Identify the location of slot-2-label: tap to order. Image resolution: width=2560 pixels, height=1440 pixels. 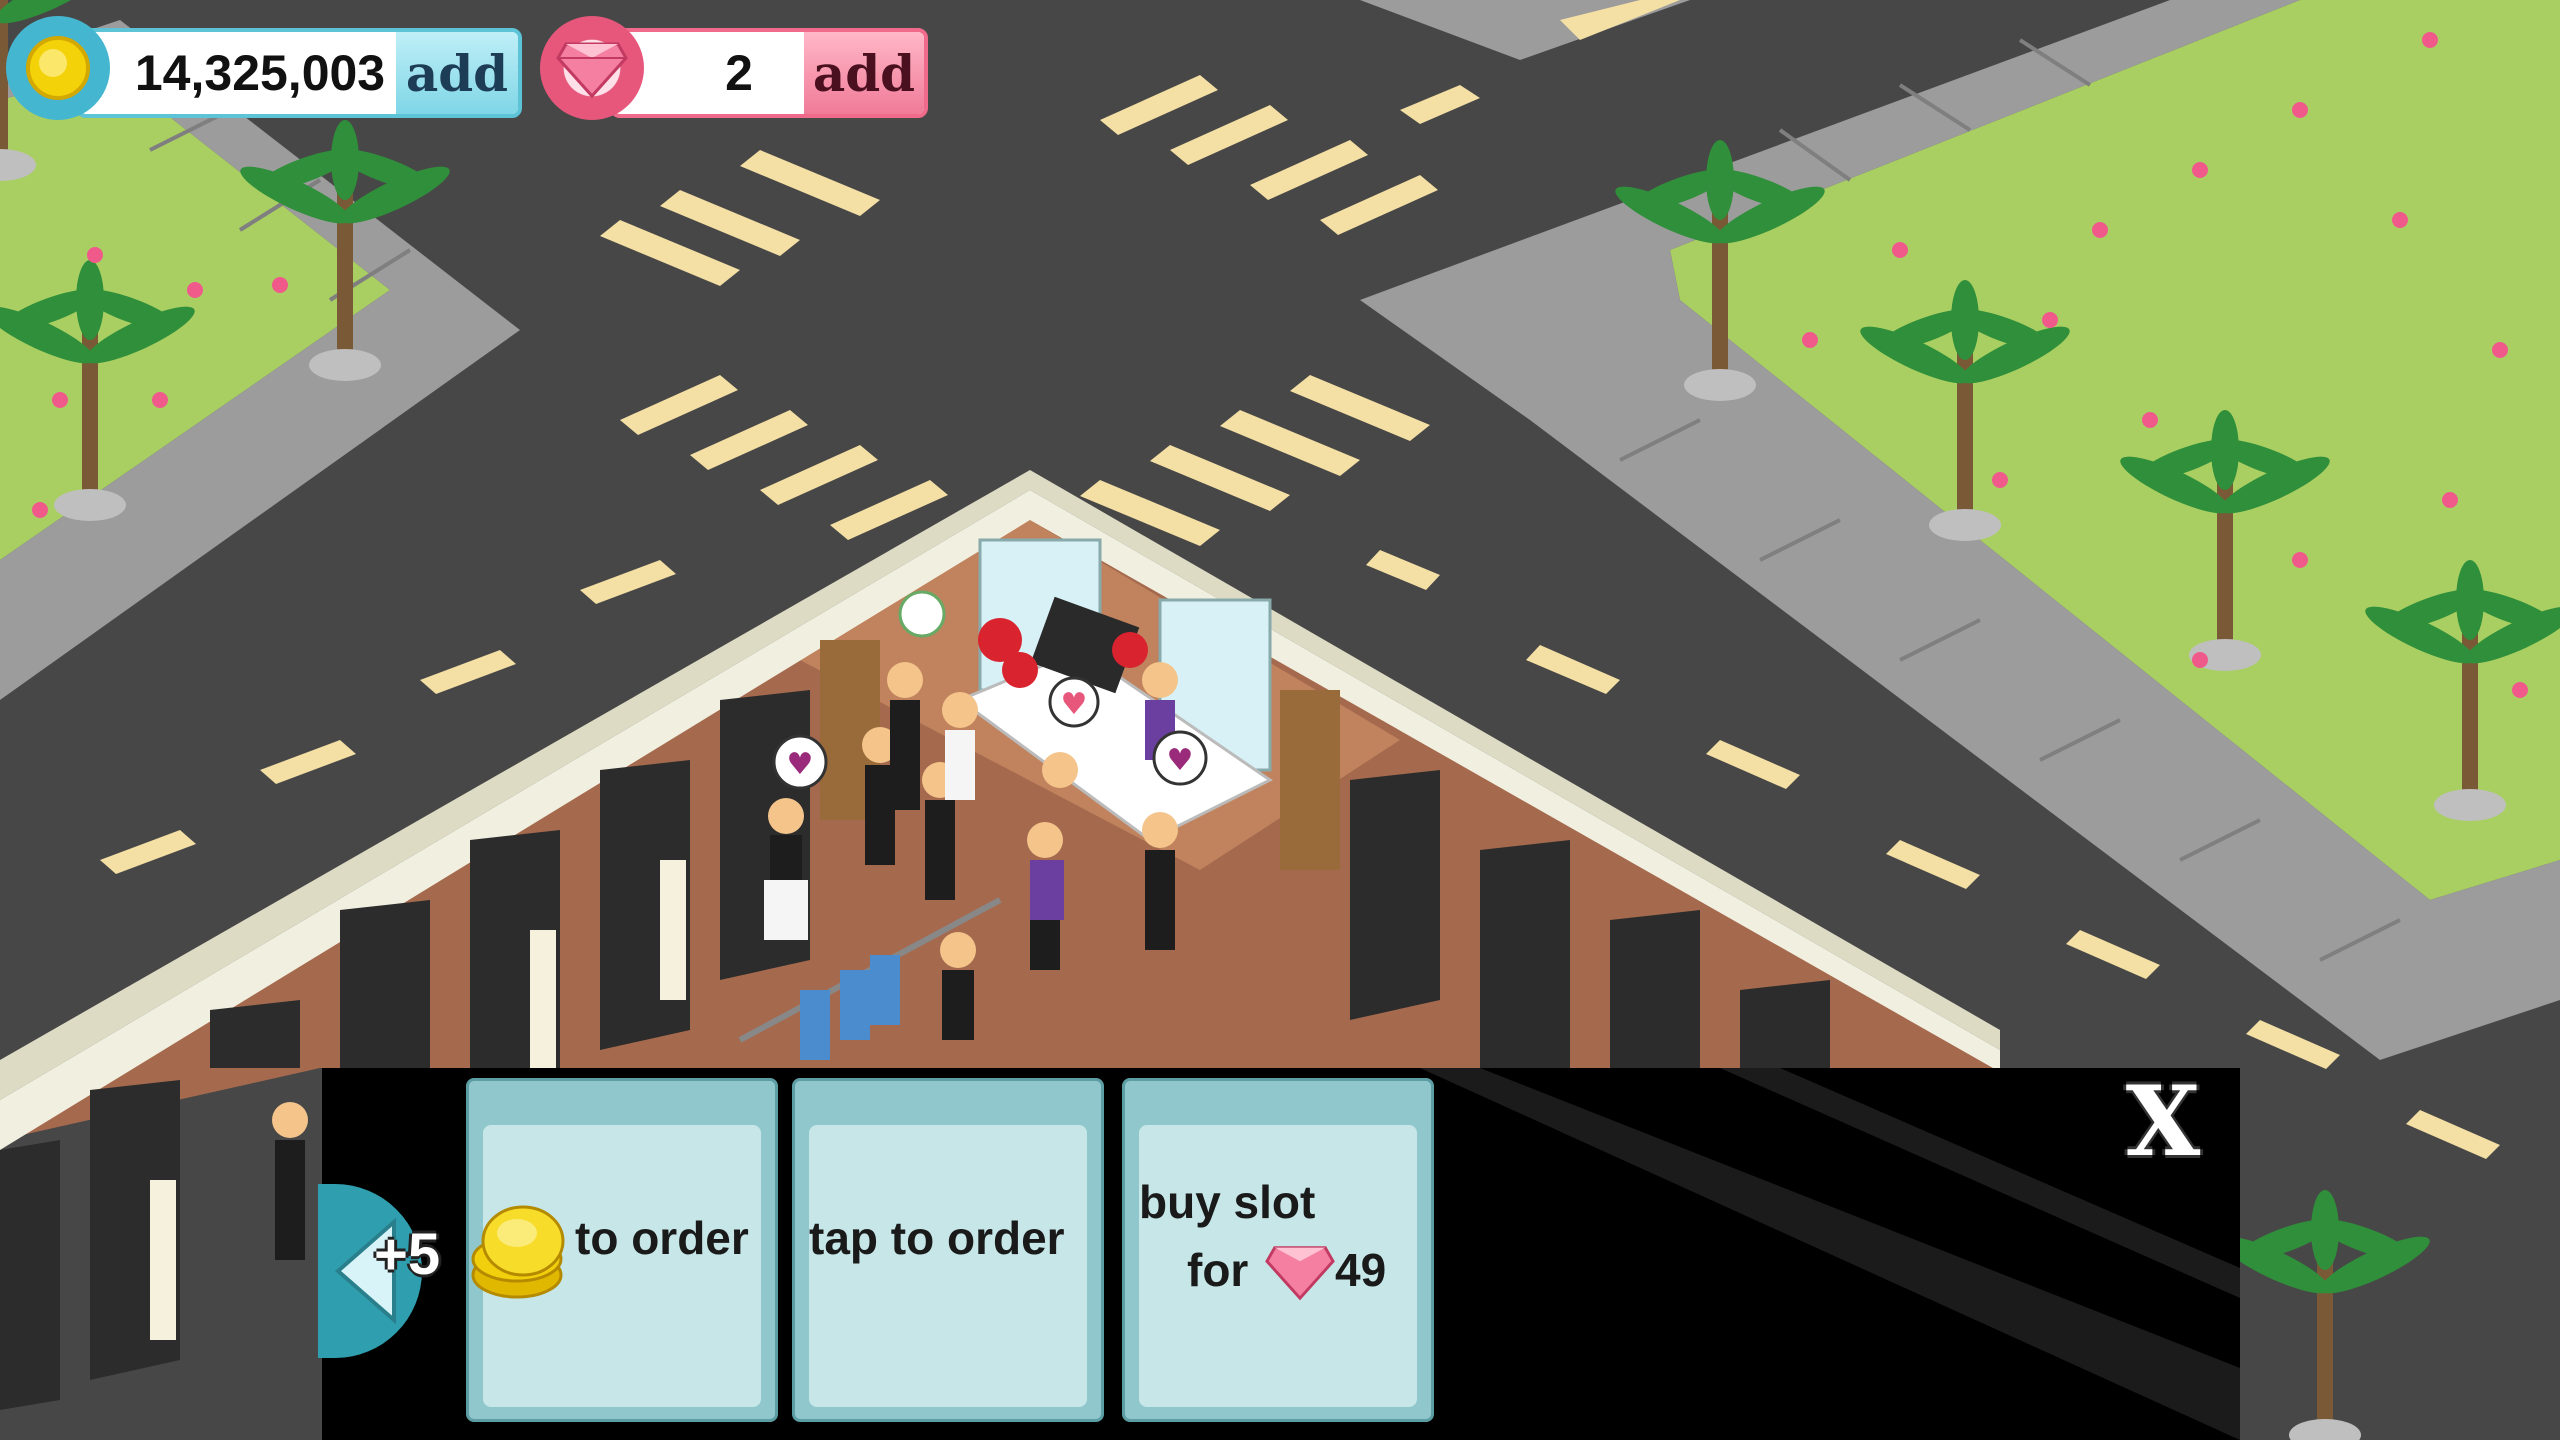
(937, 1238).